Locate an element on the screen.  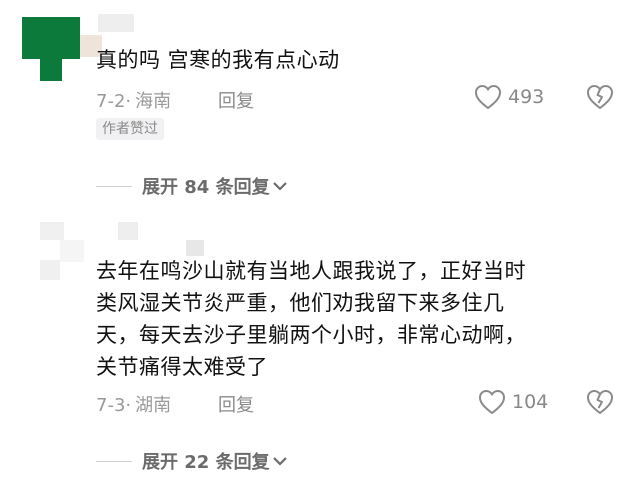
expand-replies-button: 展开 84 条回复 is located at coordinates (192, 186).